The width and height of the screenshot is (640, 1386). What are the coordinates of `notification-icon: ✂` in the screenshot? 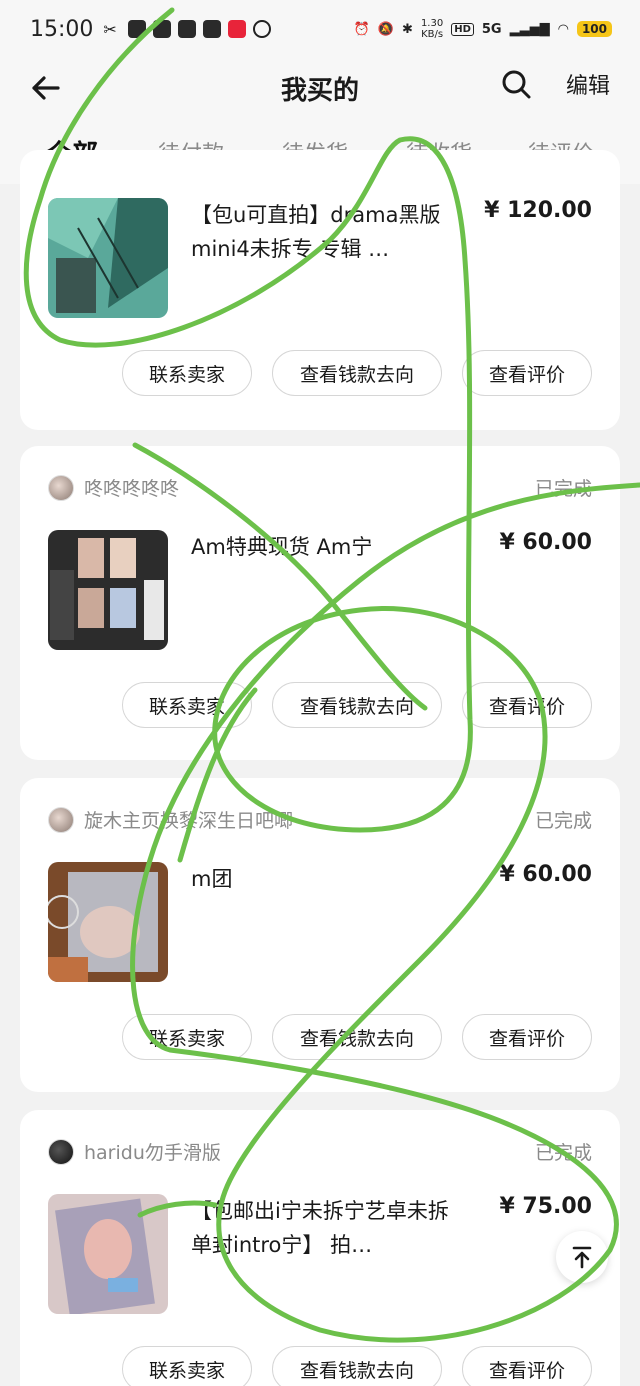 It's located at (110, 29).